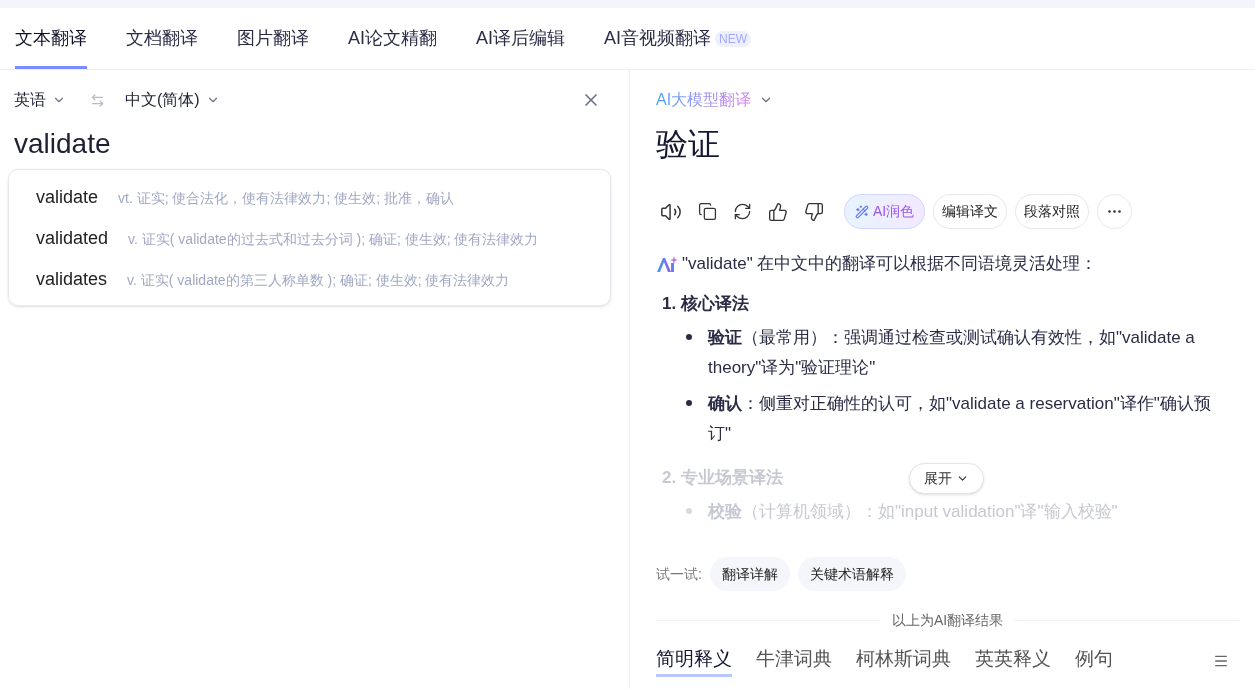 The width and height of the screenshot is (1255, 689). Describe the element at coordinates (960, 418) in the screenshot. I see `bullet-text: 确认：侧重对正确性的认可，如"validate a reservation"译作"确认预订"` at that location.